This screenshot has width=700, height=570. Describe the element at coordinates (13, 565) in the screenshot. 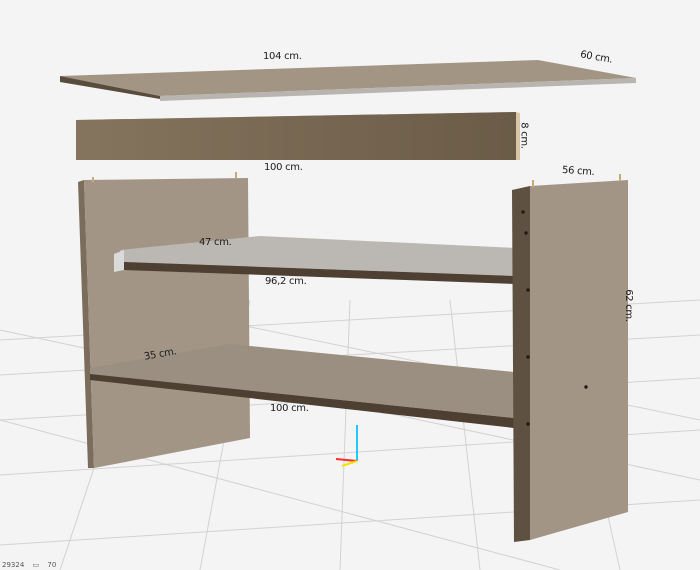

I see `polygon-count: 29324` at that location.